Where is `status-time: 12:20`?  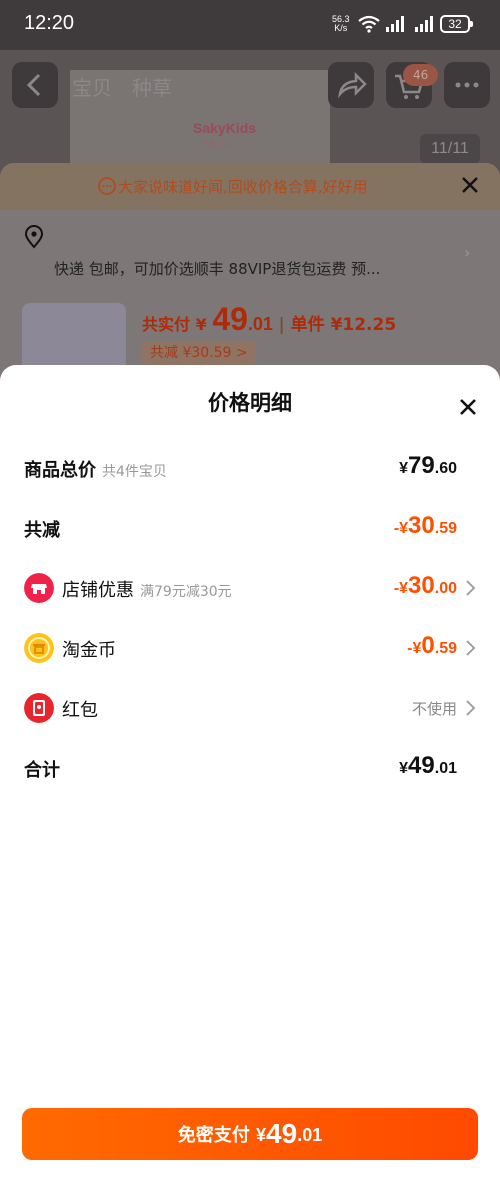 status-time: 12:20 is located at coordinates (49, 23).